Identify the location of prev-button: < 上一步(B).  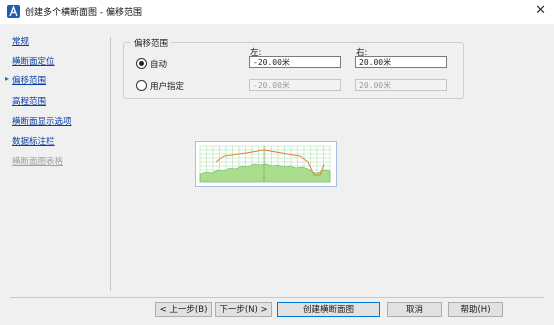
(183, 309).